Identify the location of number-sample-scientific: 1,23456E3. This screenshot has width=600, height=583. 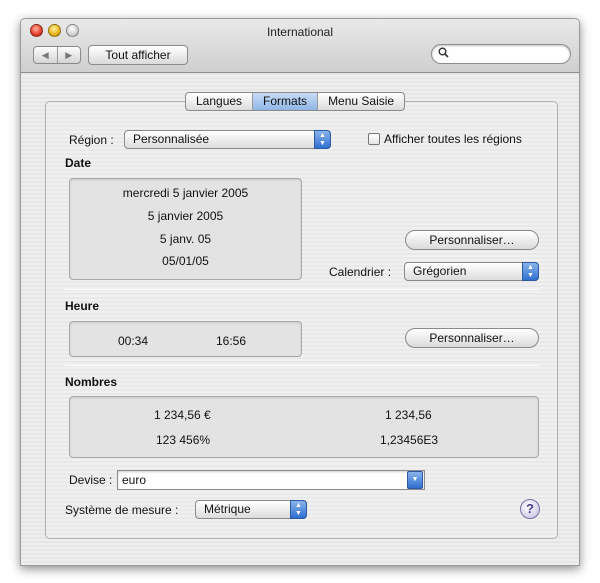
(409, 440).